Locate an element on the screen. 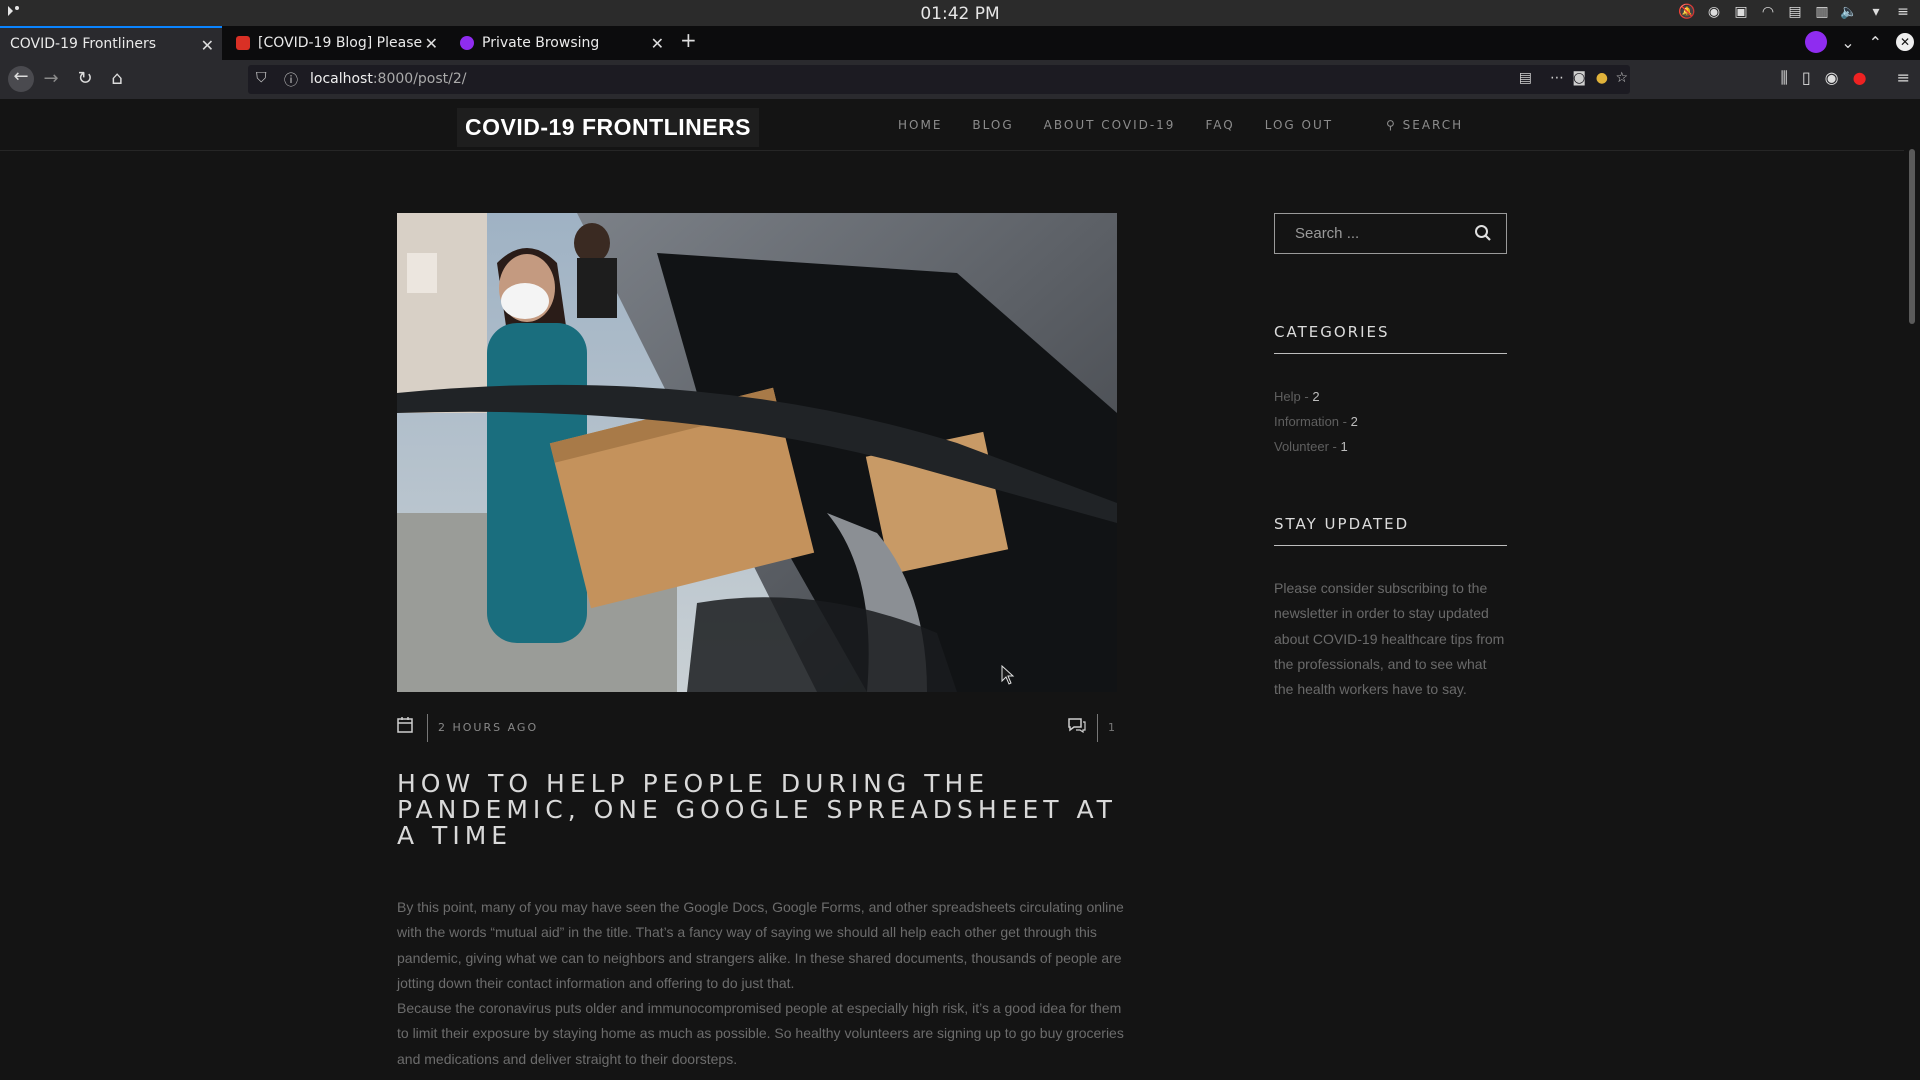 This screenshot has width=1920, height=1080. search-icon: ⚲ is located at coordinates (1391, 125).